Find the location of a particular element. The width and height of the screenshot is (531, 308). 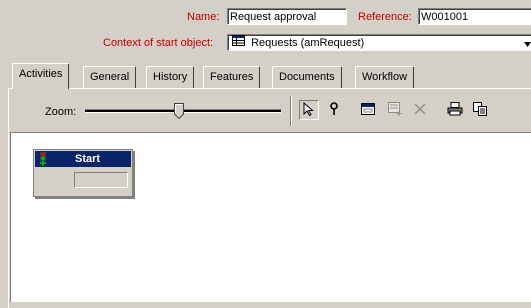

traffic-light-icon is located at coordinates (43, 161).